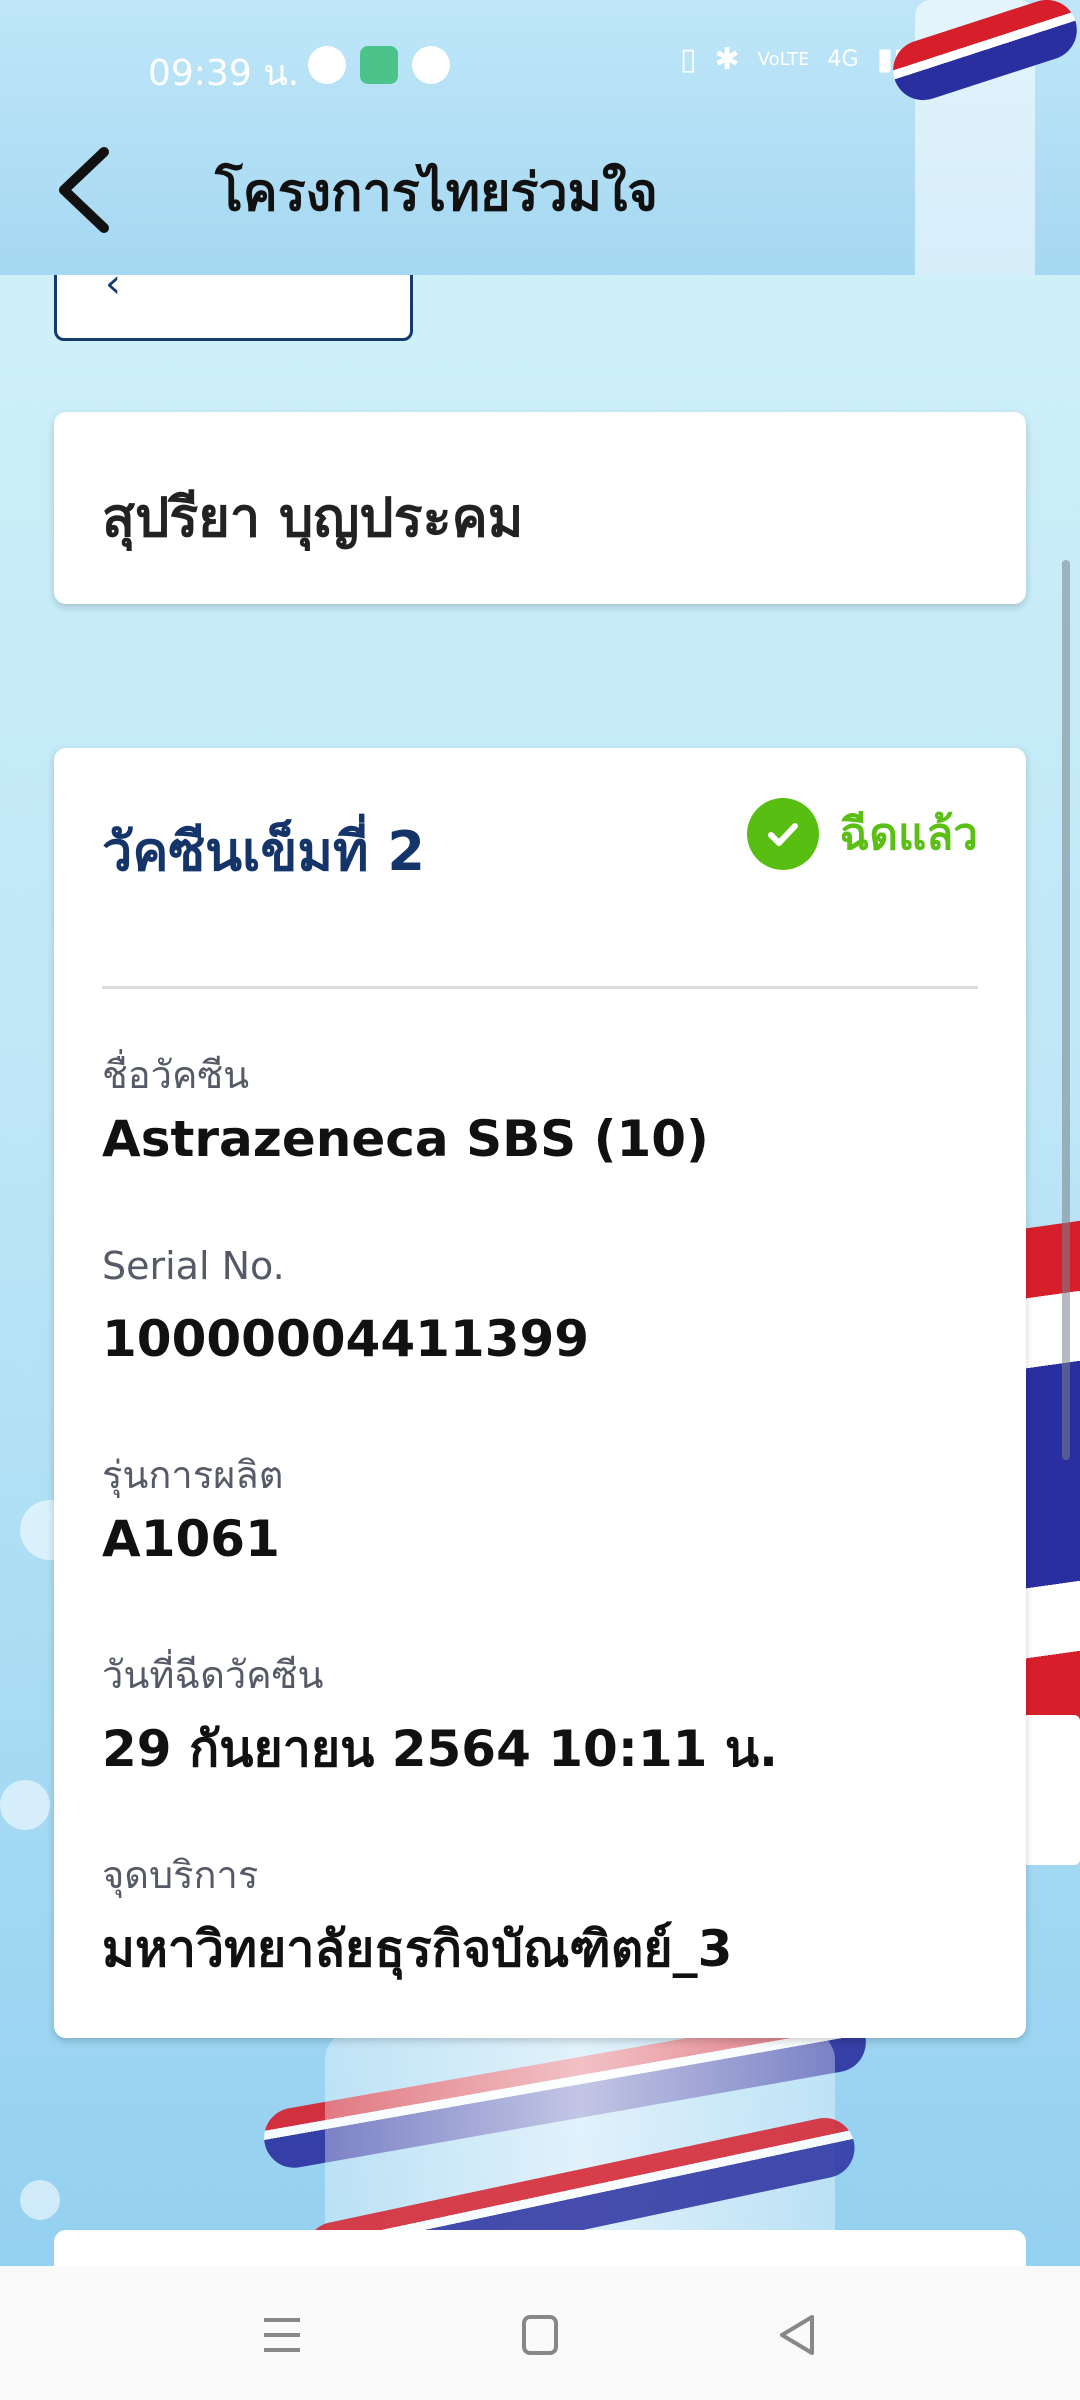 This screenshot has height=2400, width=1080. What do you see at coordinates (540, 987) in the screenshot?
I see `divider` at bounding box center [540, 987].